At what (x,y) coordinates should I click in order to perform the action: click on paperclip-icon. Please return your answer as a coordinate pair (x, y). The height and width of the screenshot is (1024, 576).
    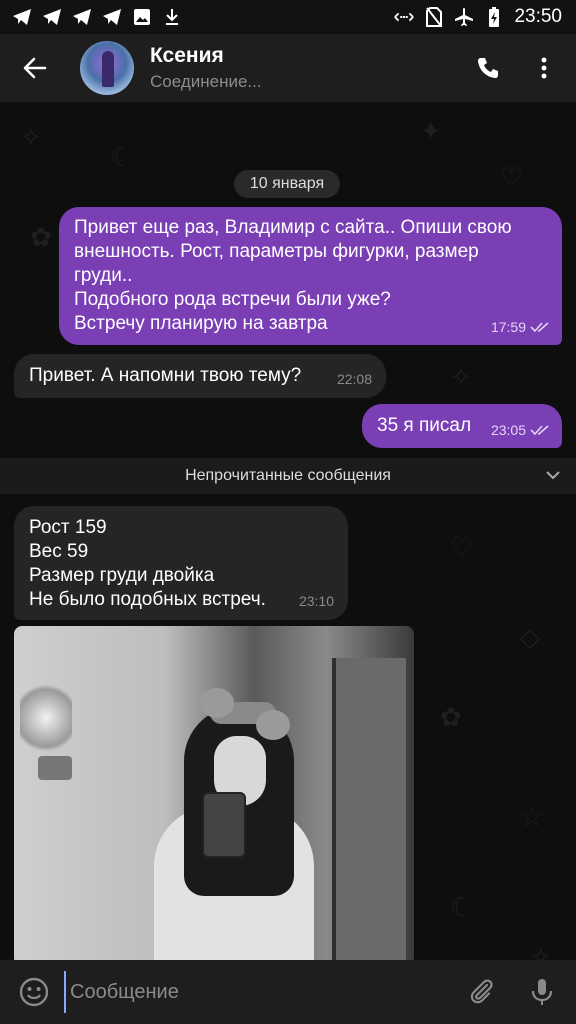
    Looking at the image, I should click on (481, 991).